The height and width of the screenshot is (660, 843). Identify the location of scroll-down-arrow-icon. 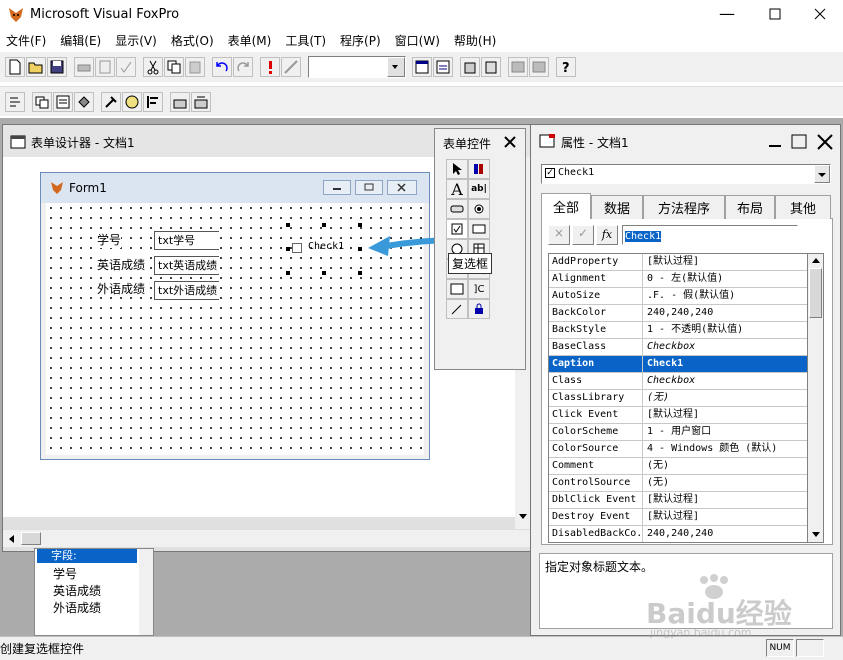
(816, 534).